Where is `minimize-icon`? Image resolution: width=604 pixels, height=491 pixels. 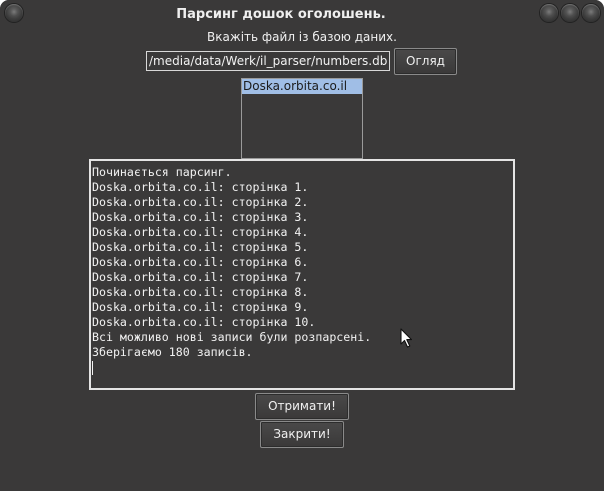 minimize-icon is located at coordinates (549, 13).